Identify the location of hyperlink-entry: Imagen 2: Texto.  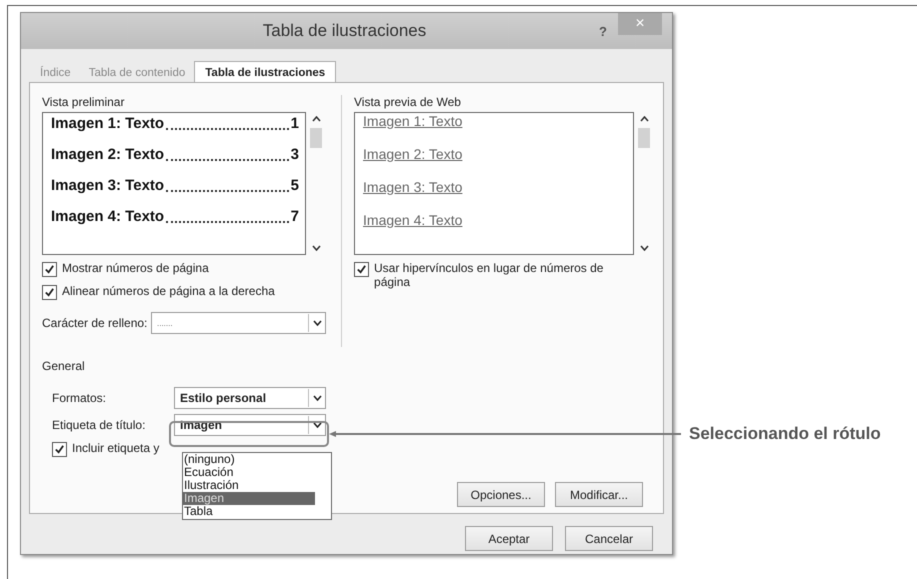
(413, 154).